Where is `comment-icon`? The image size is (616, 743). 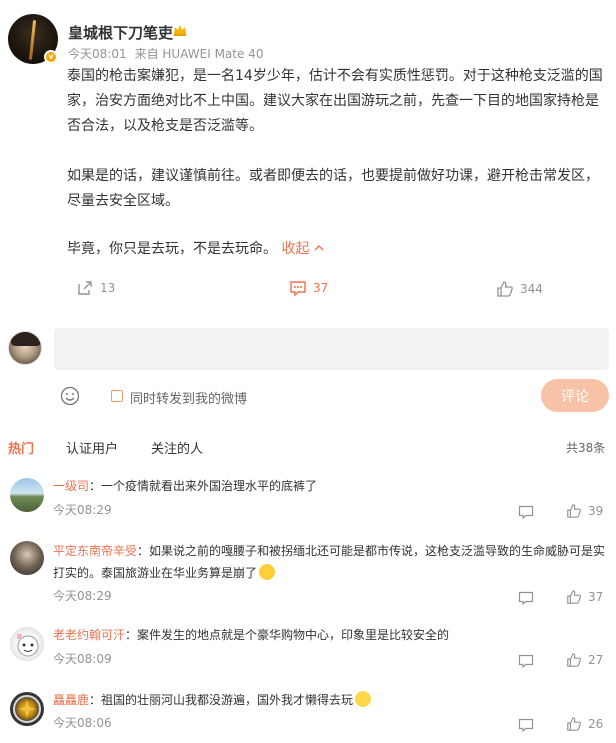
comment-icon is located at coordinates (298, 289).